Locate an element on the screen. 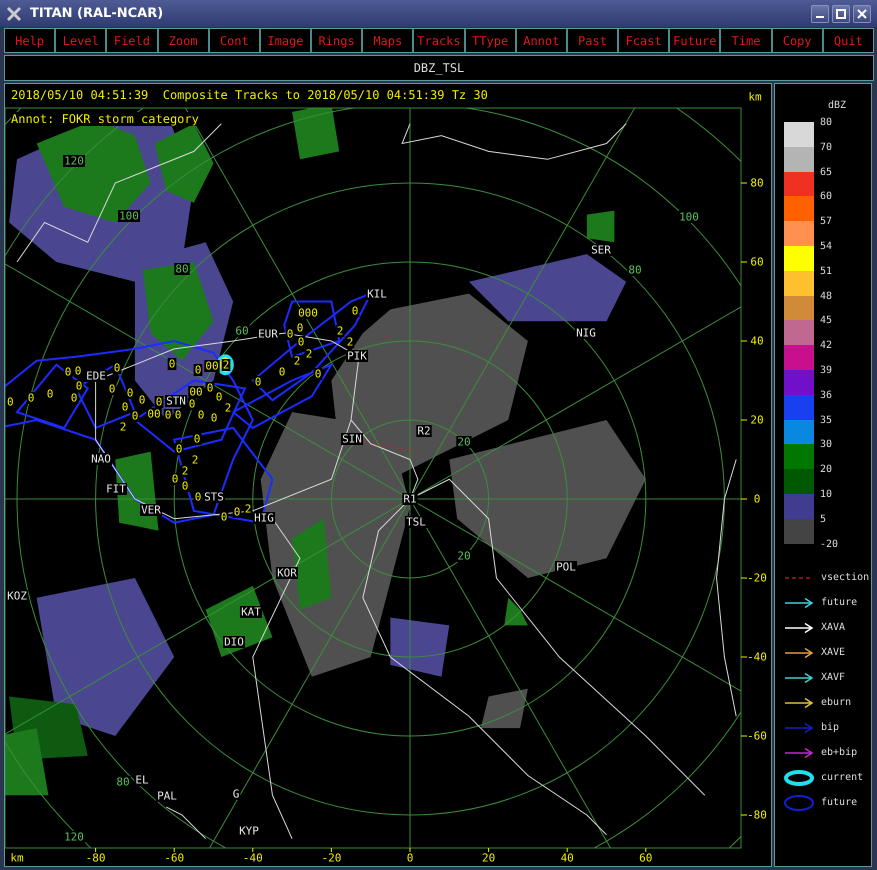  legend-label: eb+bip is located at coordinates (839, 752).